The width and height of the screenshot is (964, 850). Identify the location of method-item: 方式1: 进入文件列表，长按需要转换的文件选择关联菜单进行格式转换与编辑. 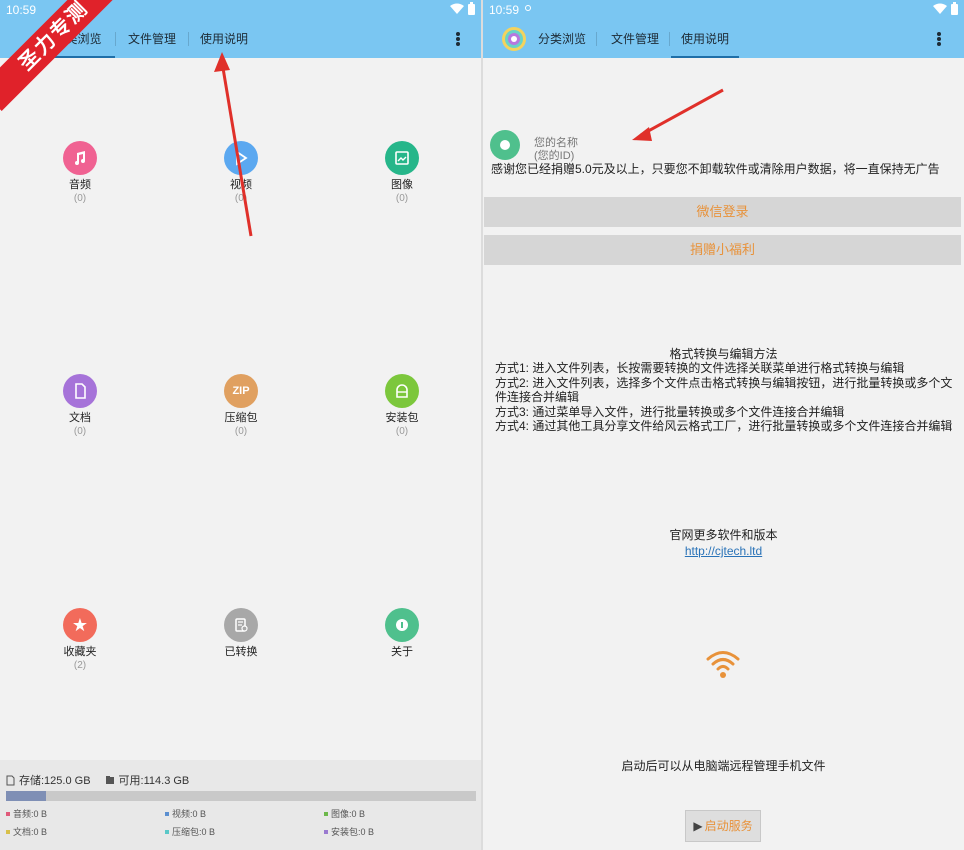
(700, 368).